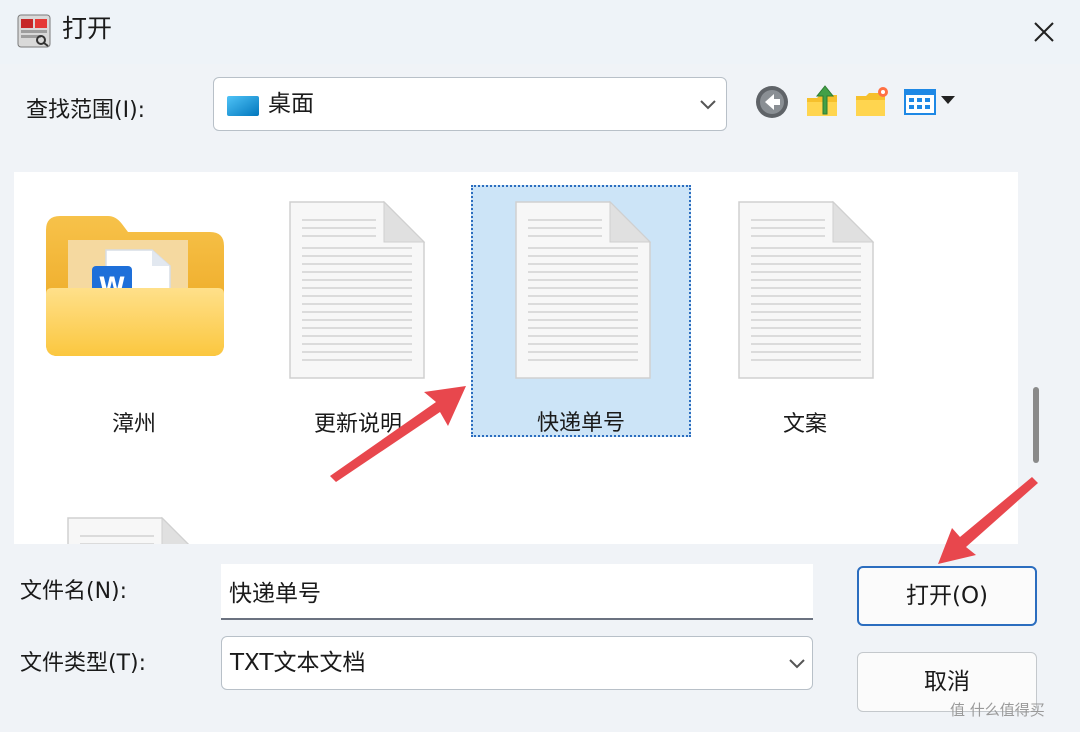 The width and height of the screenshot is (1080, 732). Describe the element at coordinates (517, 592) in the screenshot. I see `file-name-input` at that location.